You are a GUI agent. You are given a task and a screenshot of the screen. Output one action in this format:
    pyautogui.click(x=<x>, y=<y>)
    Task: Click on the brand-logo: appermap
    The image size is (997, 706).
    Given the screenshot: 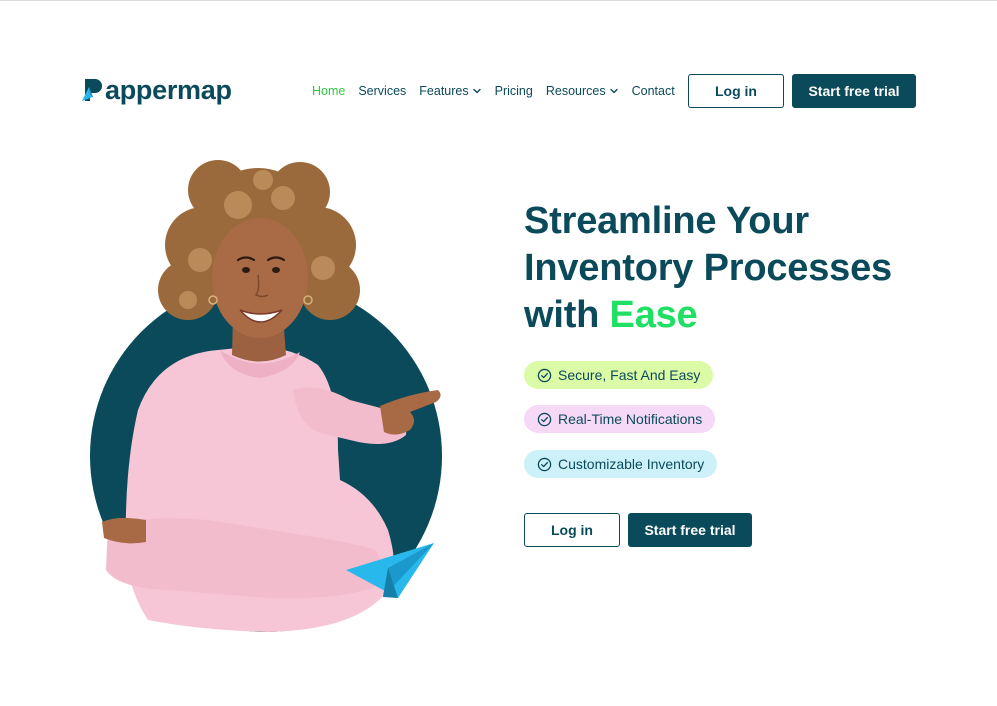 What is the action you would take?
    pyautogui.click(x=157, y=90)
    